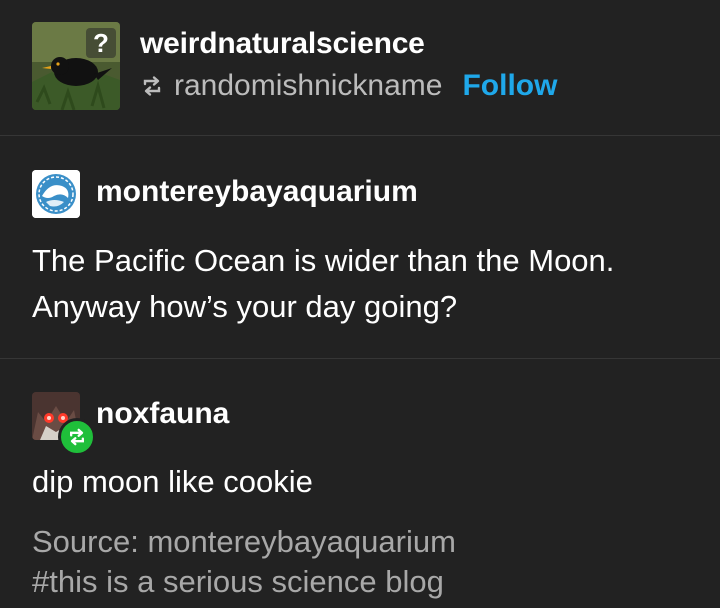  I want to click on reblog-badge-icon, so click(77, 437).